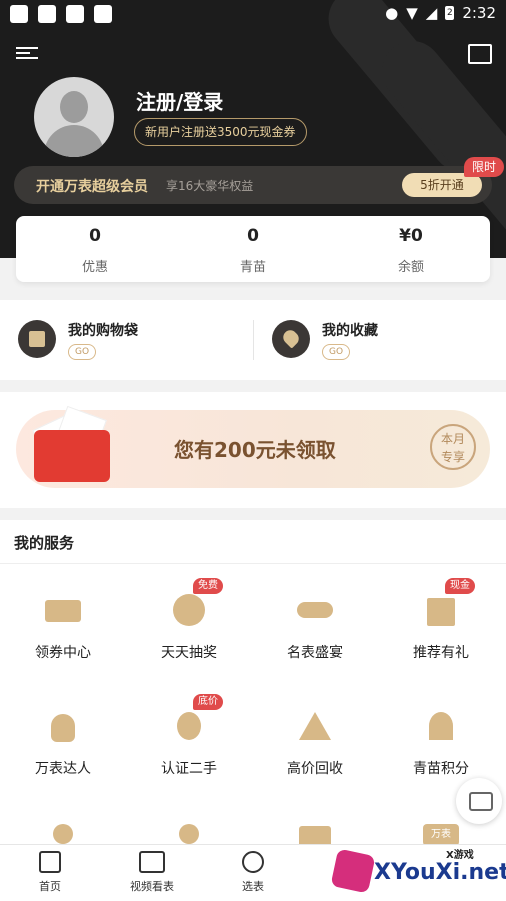  What do you see at coordinates (253, 862) in the screenshot?
I see `watch-icon` at bounding box center [253, 862].